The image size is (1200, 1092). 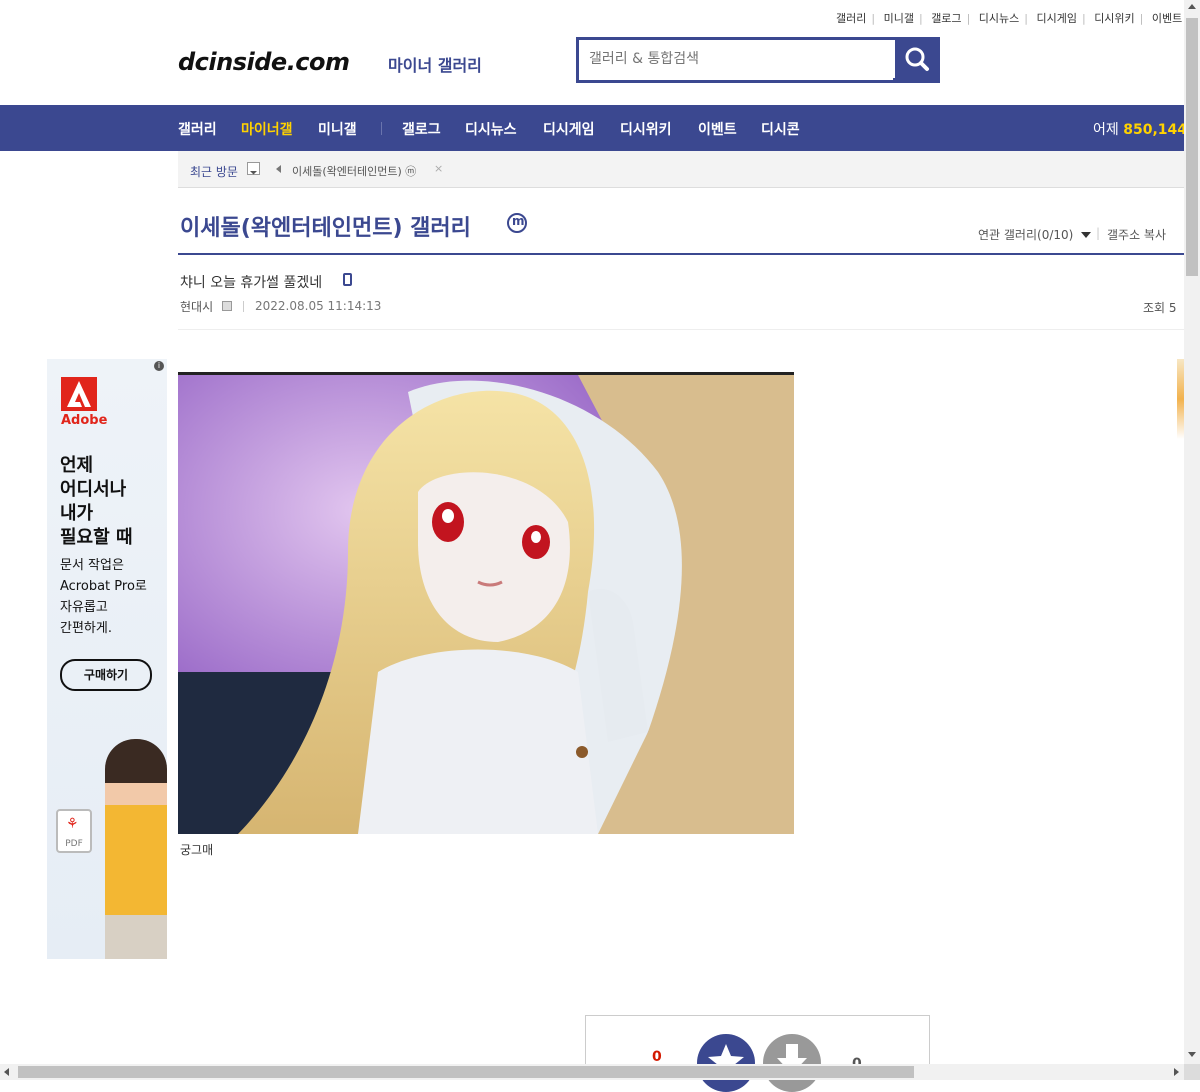 I want to click on vertical-scroll-thumb, so click(x=1192, y=147).